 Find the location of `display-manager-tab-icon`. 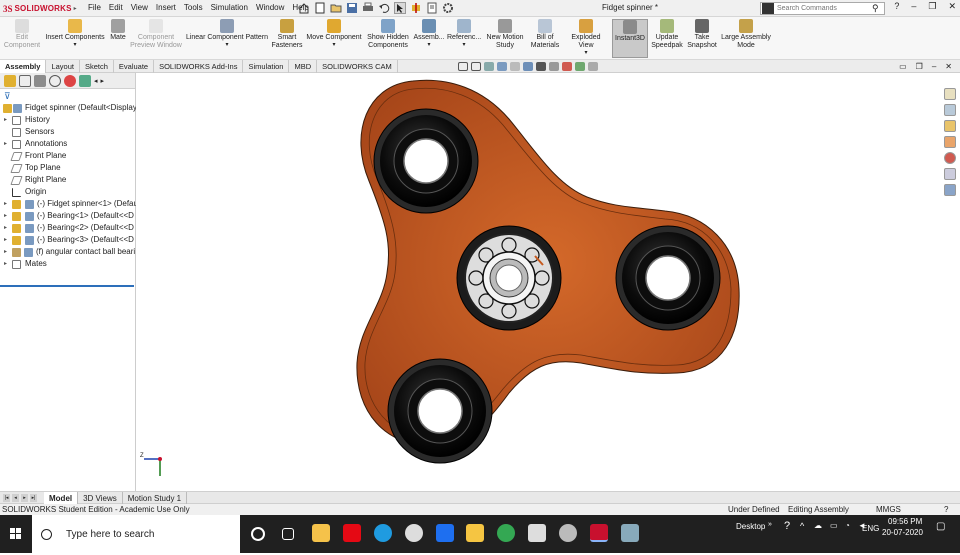

display-manager-tab-icon is located at coordinates (70, 80).